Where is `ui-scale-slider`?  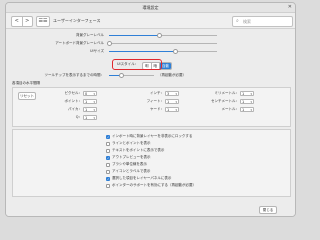 ui-scale-slider is located at coordinates (163, 51).